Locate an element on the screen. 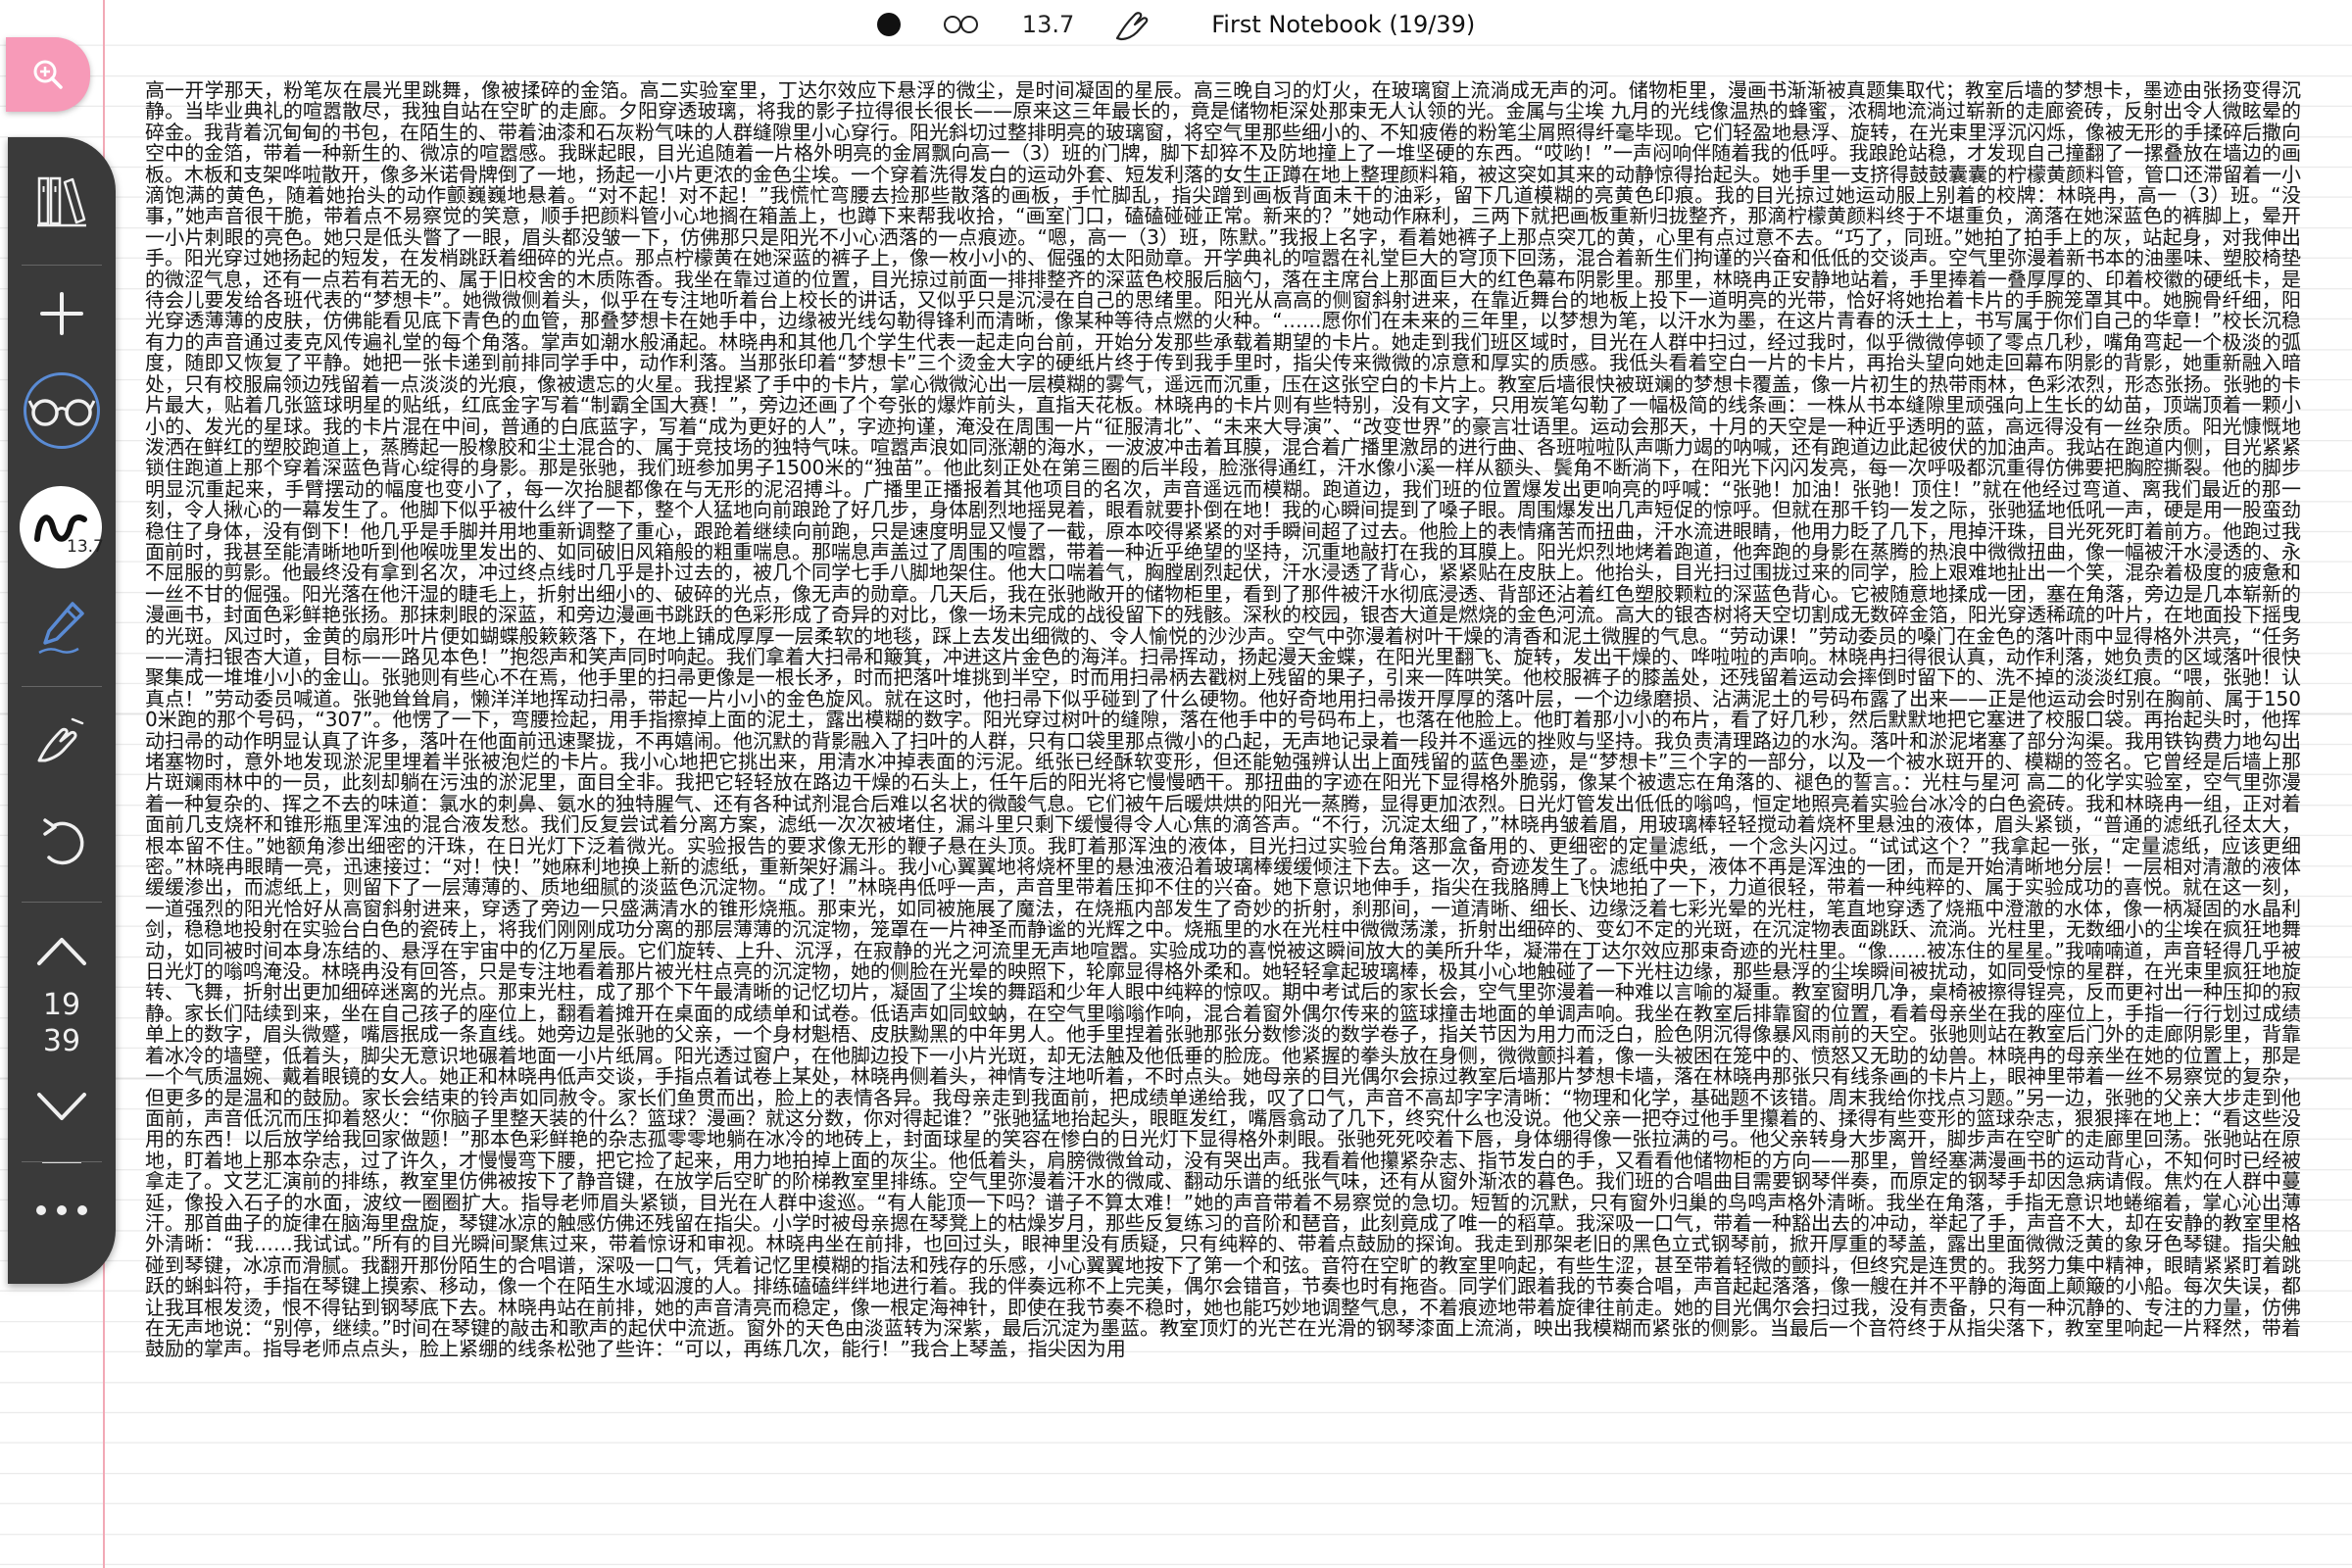 The height and width of the screenshot is (1568, 2352). notebook-title-button: First Notebook (19/39) is located at coordinates (1333, 24).